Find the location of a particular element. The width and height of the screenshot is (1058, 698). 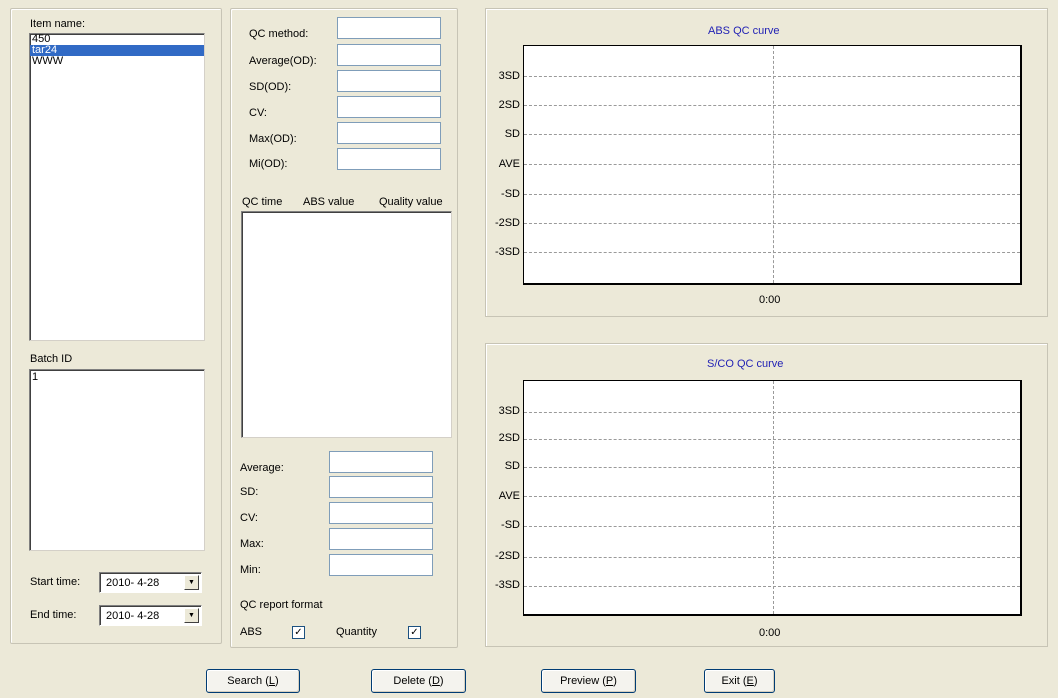

abs-value-header: ABS value is located at coordinates (329, 202).